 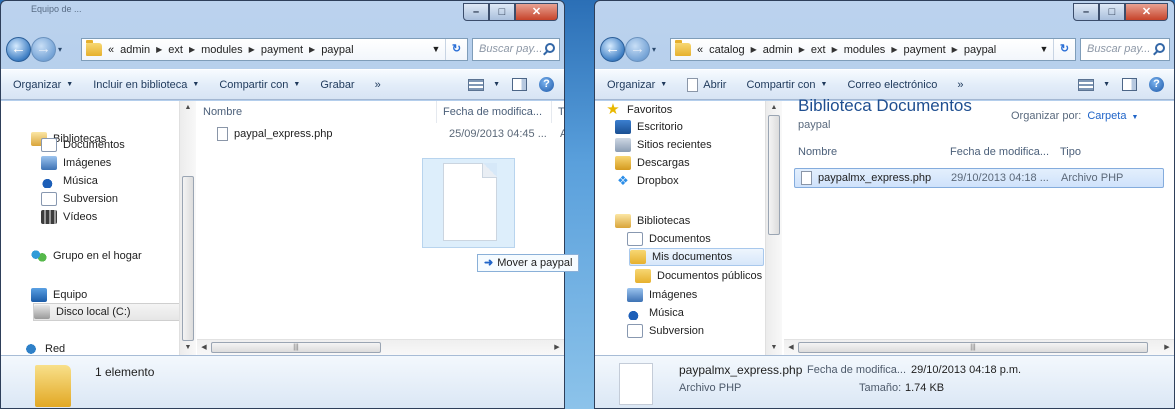 What do you see at coordinates (698, 276) in the screenshot?
I see `nav-item-public-documents: Documentos públicos` at bounding box center [698, 276].